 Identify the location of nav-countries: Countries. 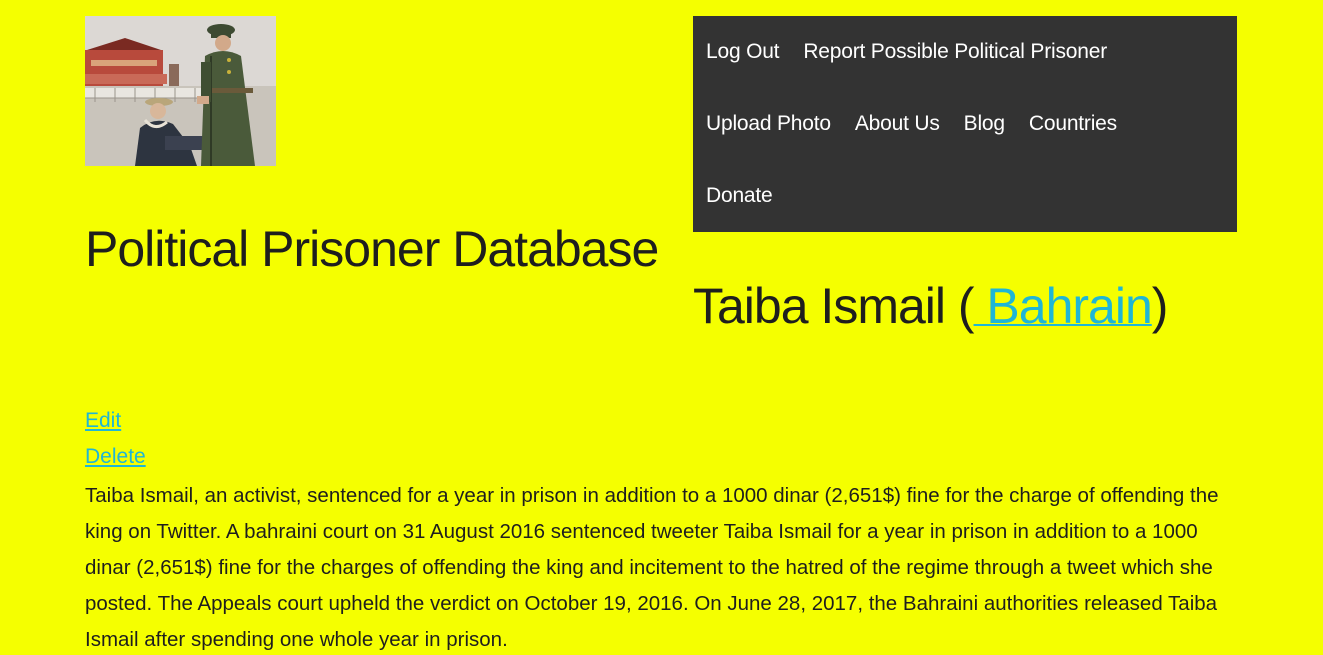
(1073, 124).